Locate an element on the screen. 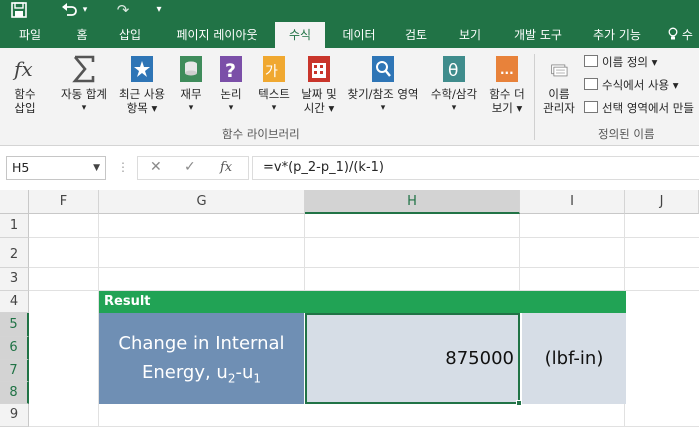 The image size is (699, 427). lookup-reference-label-2: ▾ is located at coordinates (383, 108).